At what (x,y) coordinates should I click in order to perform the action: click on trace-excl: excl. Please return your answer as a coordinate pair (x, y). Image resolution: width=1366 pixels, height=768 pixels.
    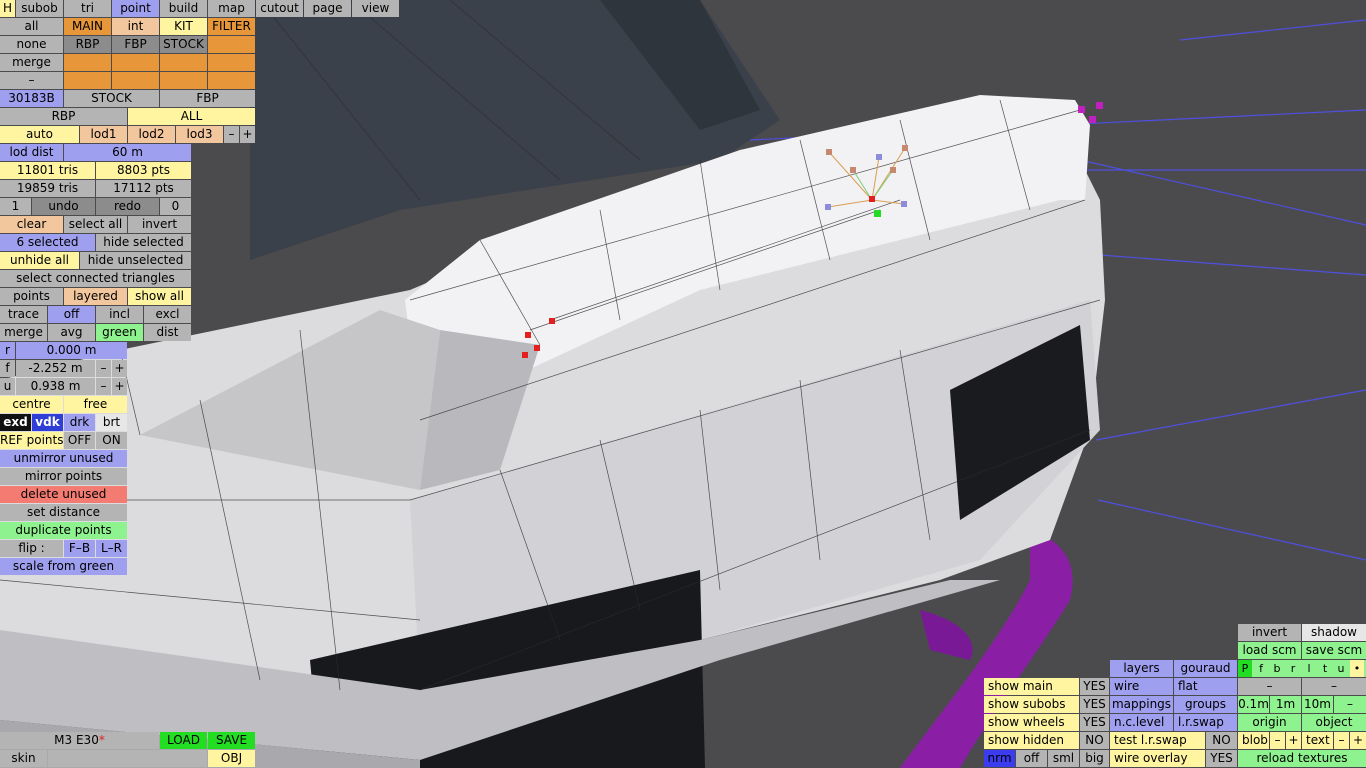
    Looking at the image, I should click on (167, 314).